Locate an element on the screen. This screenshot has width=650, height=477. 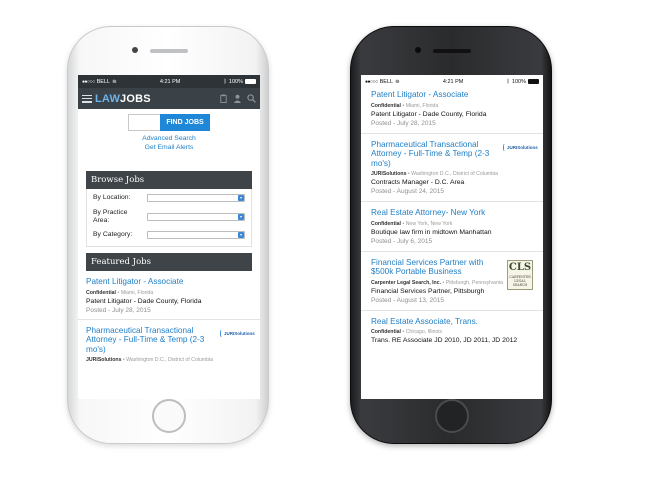
job-meta: Confidential • Chicago, Illinois is located at coordinates (407, 332).